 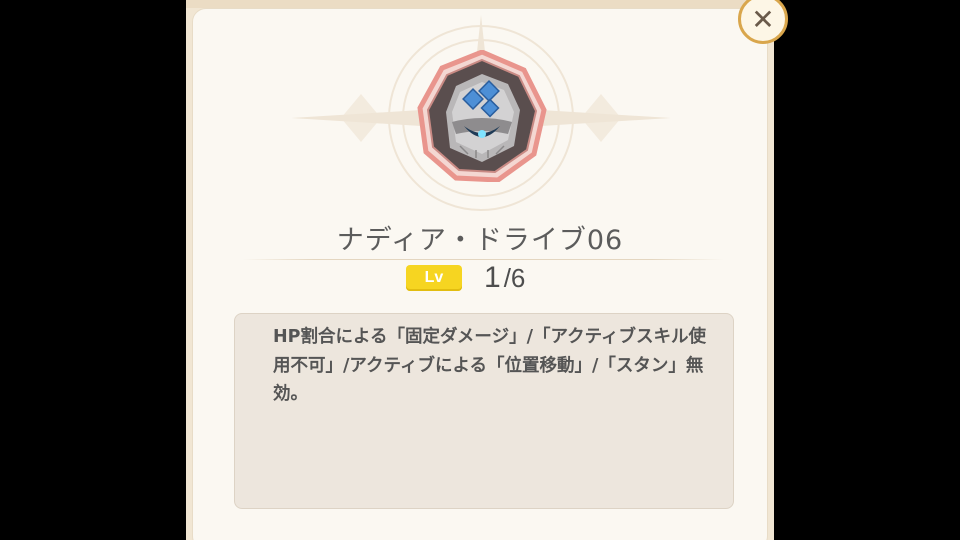 What do you see at coordinates (492, 277) in the screenshot?
I see `level-current: 1` at bounding box center [492, 277].